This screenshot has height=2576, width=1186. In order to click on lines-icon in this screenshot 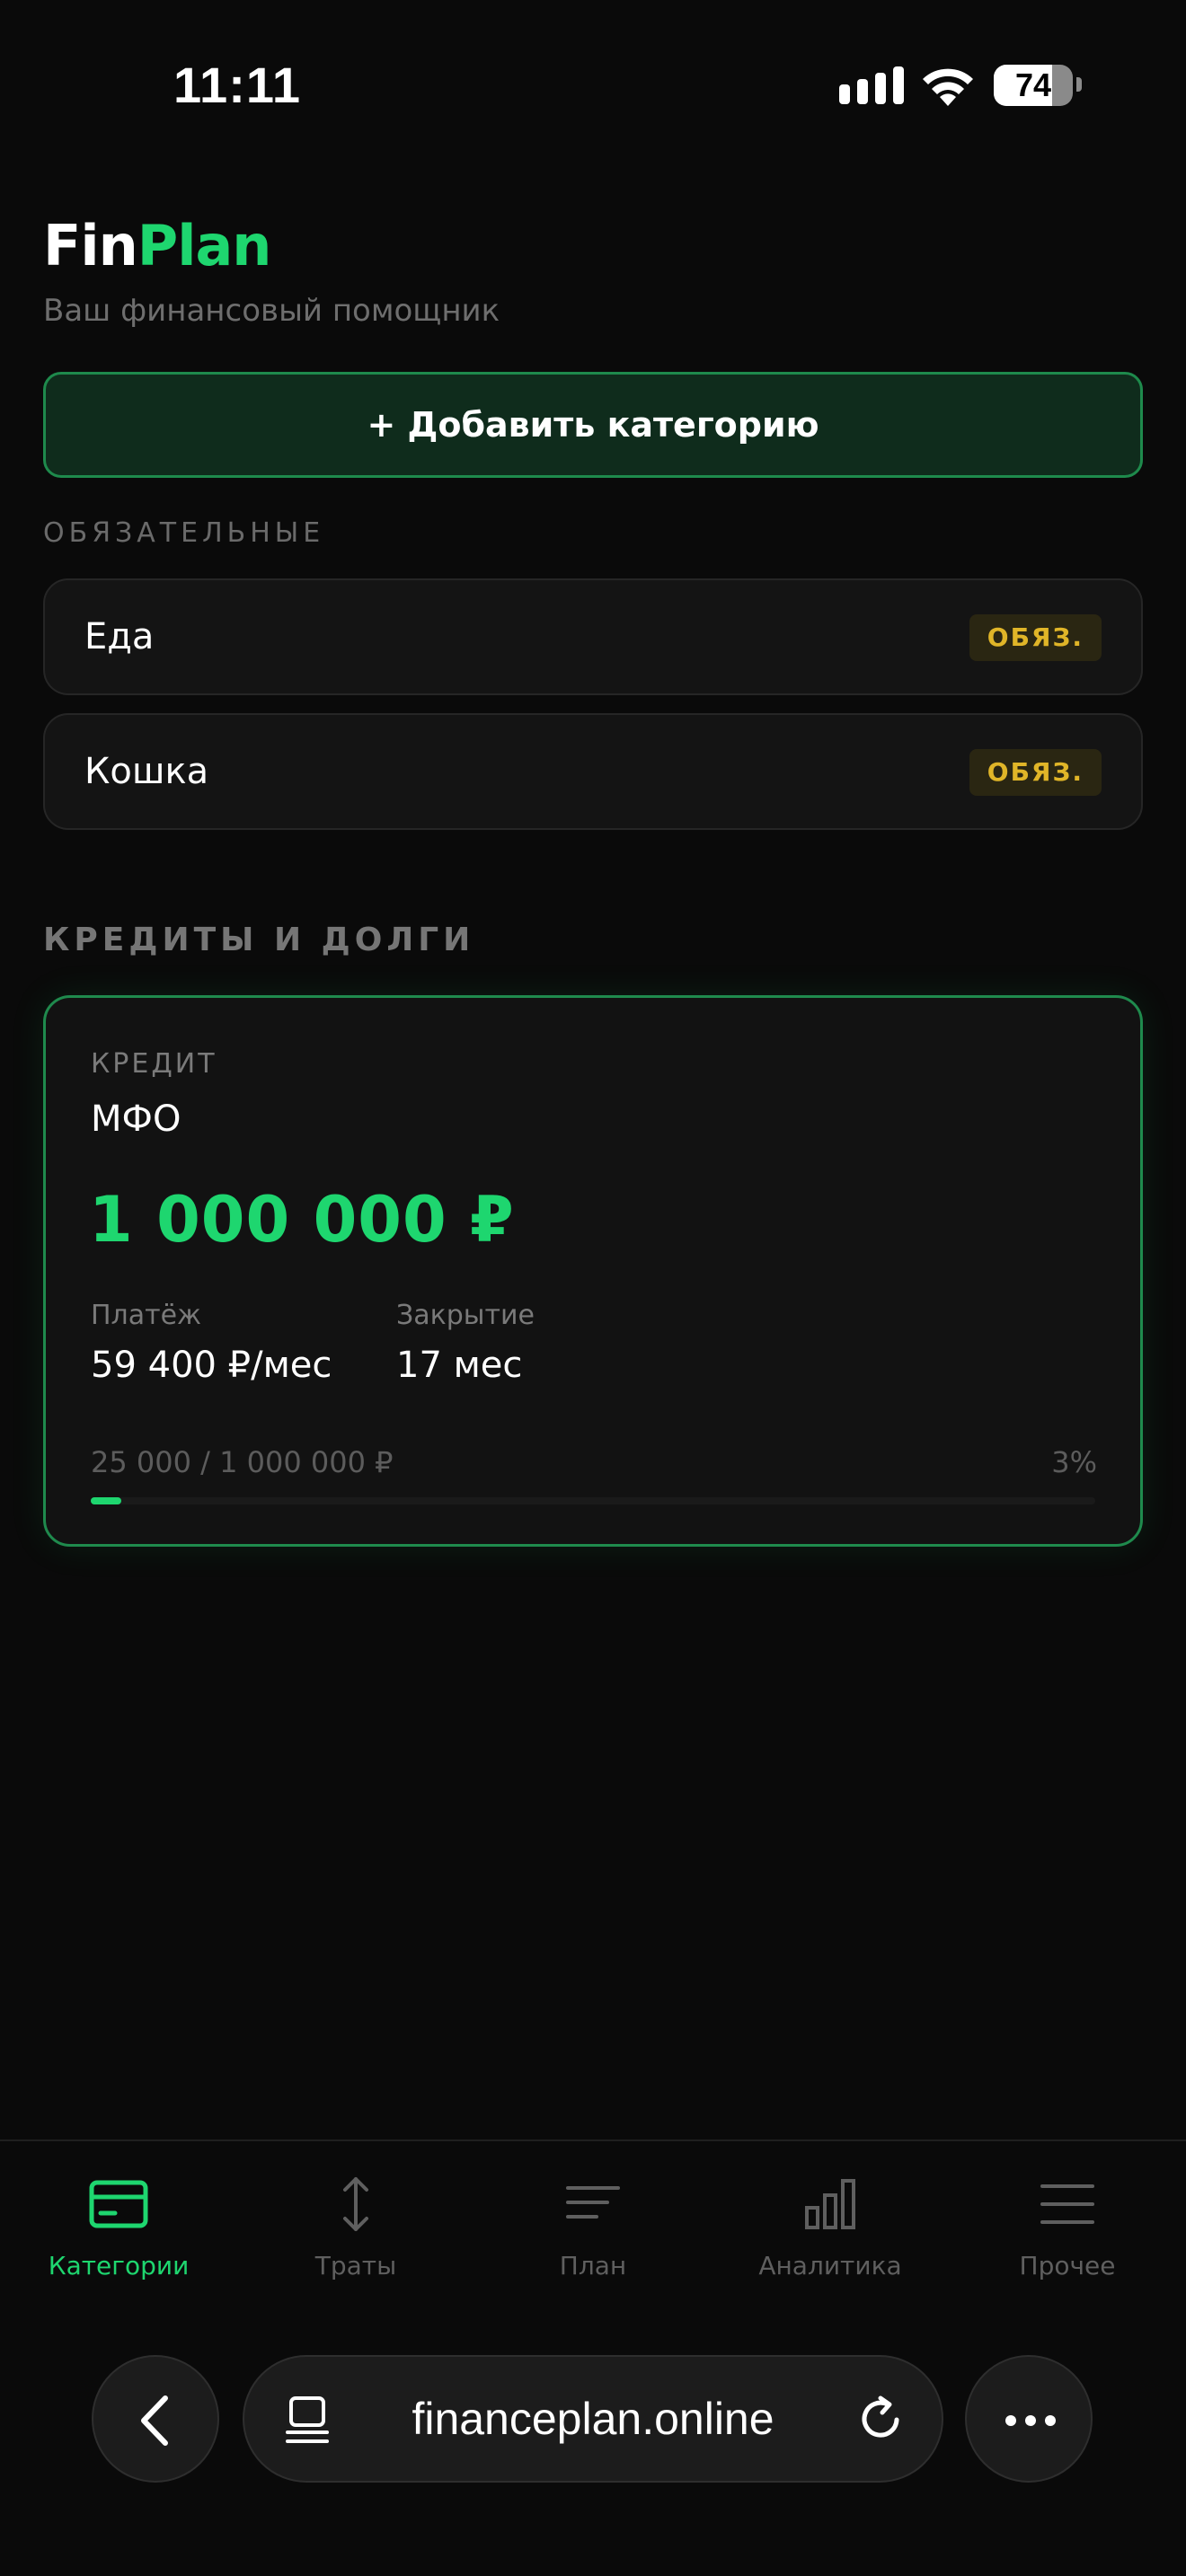, I will do `click(593, 2202)`.